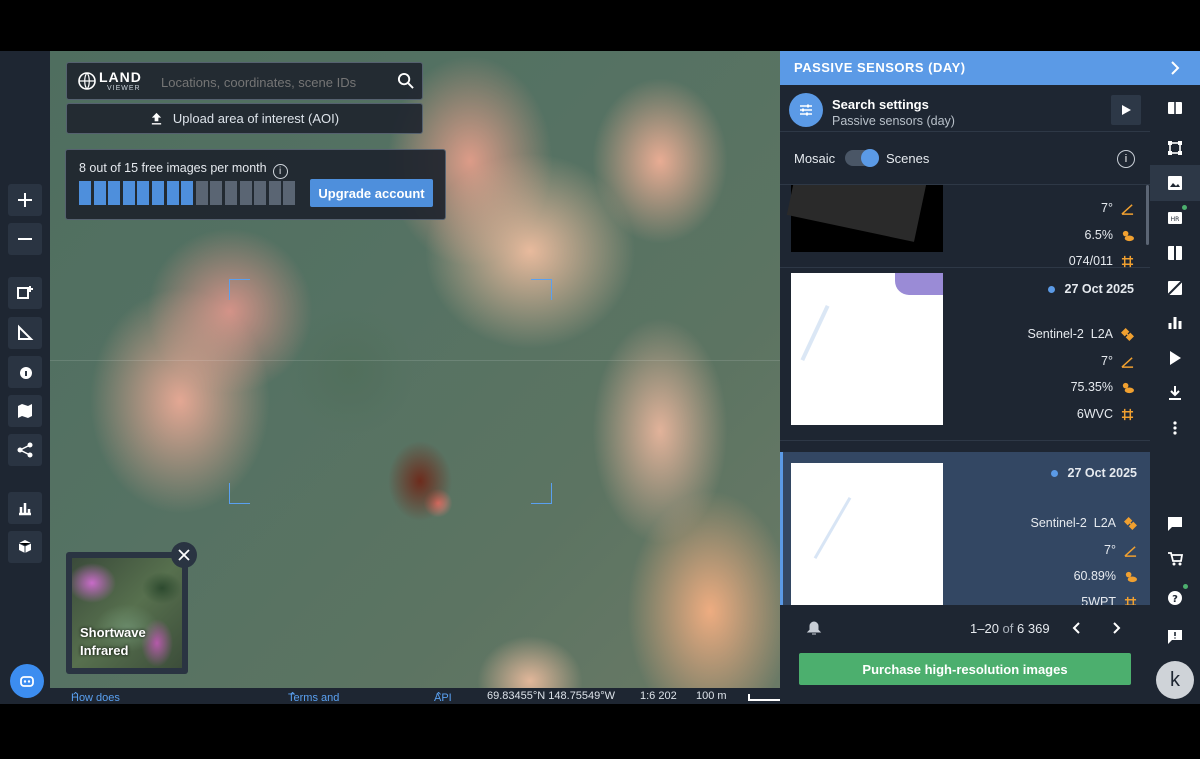 The height and width of the screenshot is (759, 1200). What do you see at coordinates (104, 650) in the screenshot?
I see `layer-name-line2: Infrared` at bounding box center [104, 650].